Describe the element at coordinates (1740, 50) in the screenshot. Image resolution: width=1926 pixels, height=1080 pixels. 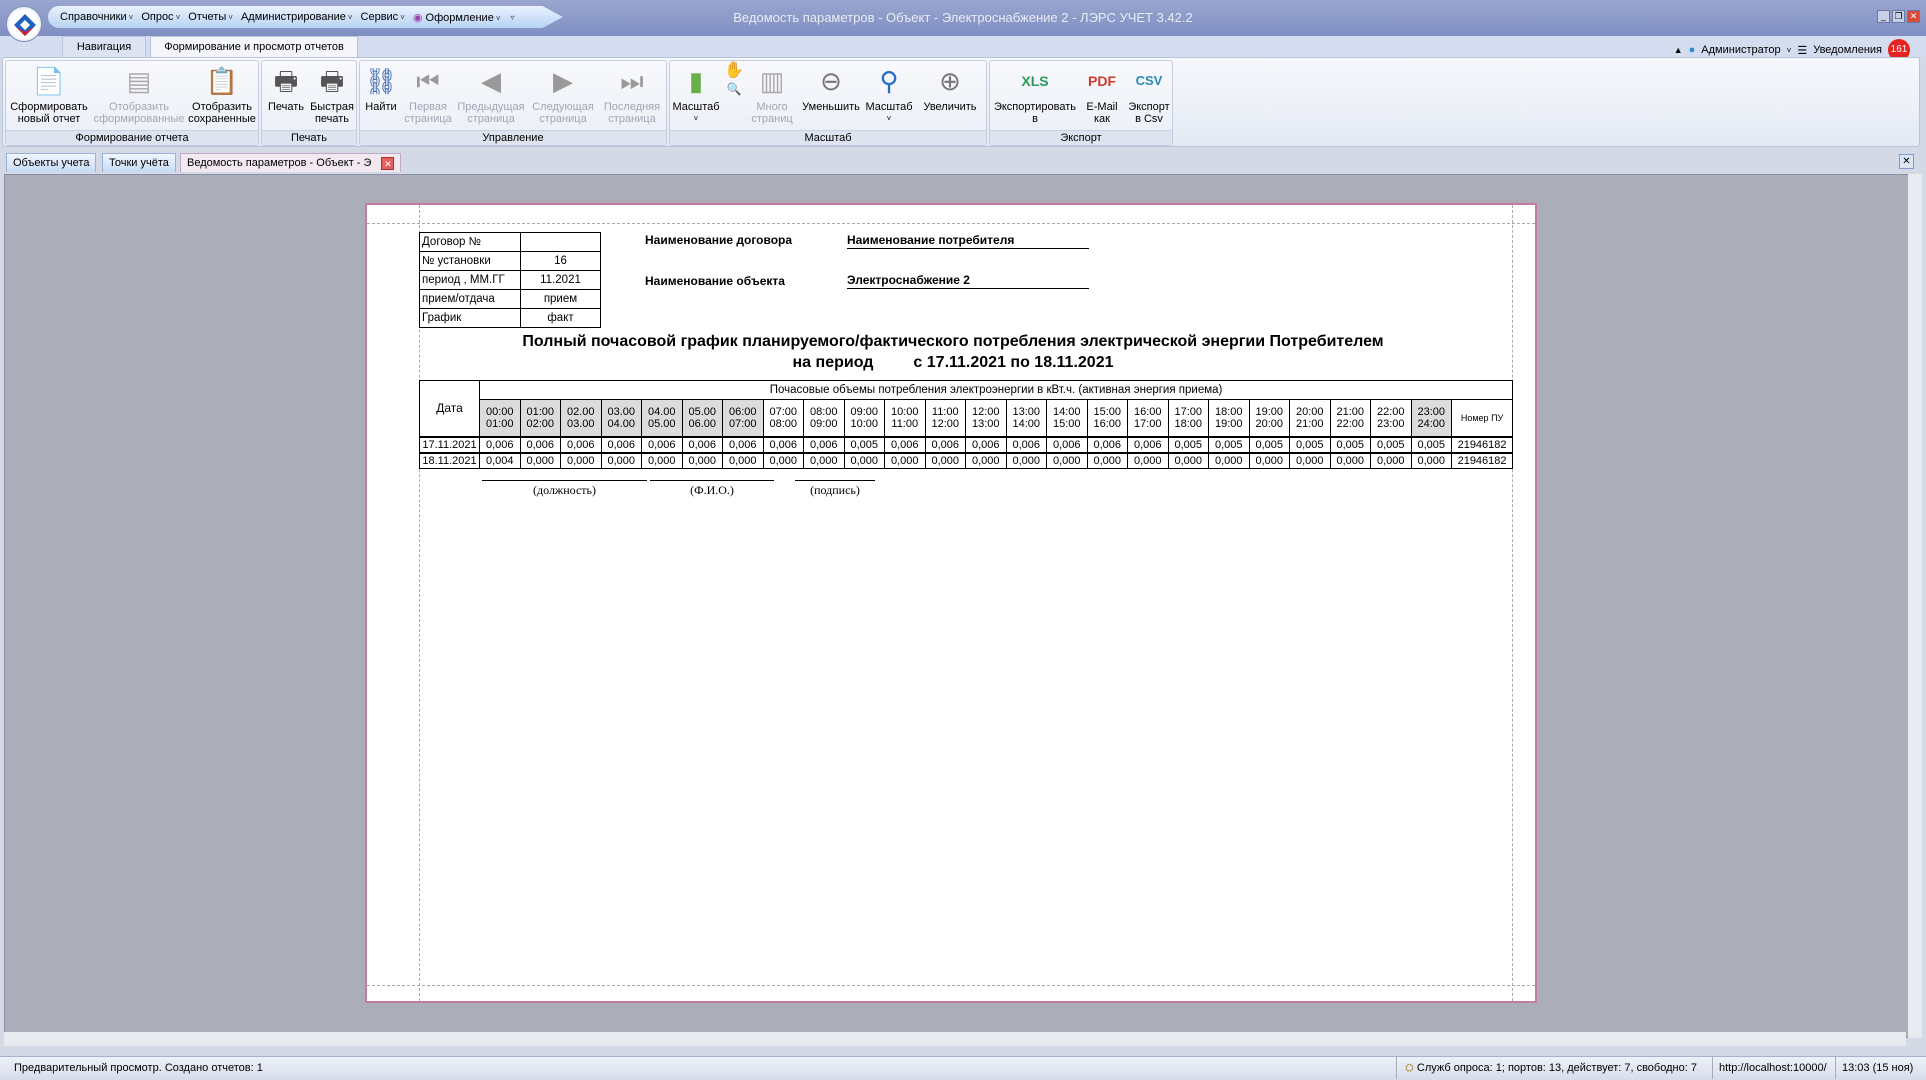
I see `user-menu: Администратор` at that location.